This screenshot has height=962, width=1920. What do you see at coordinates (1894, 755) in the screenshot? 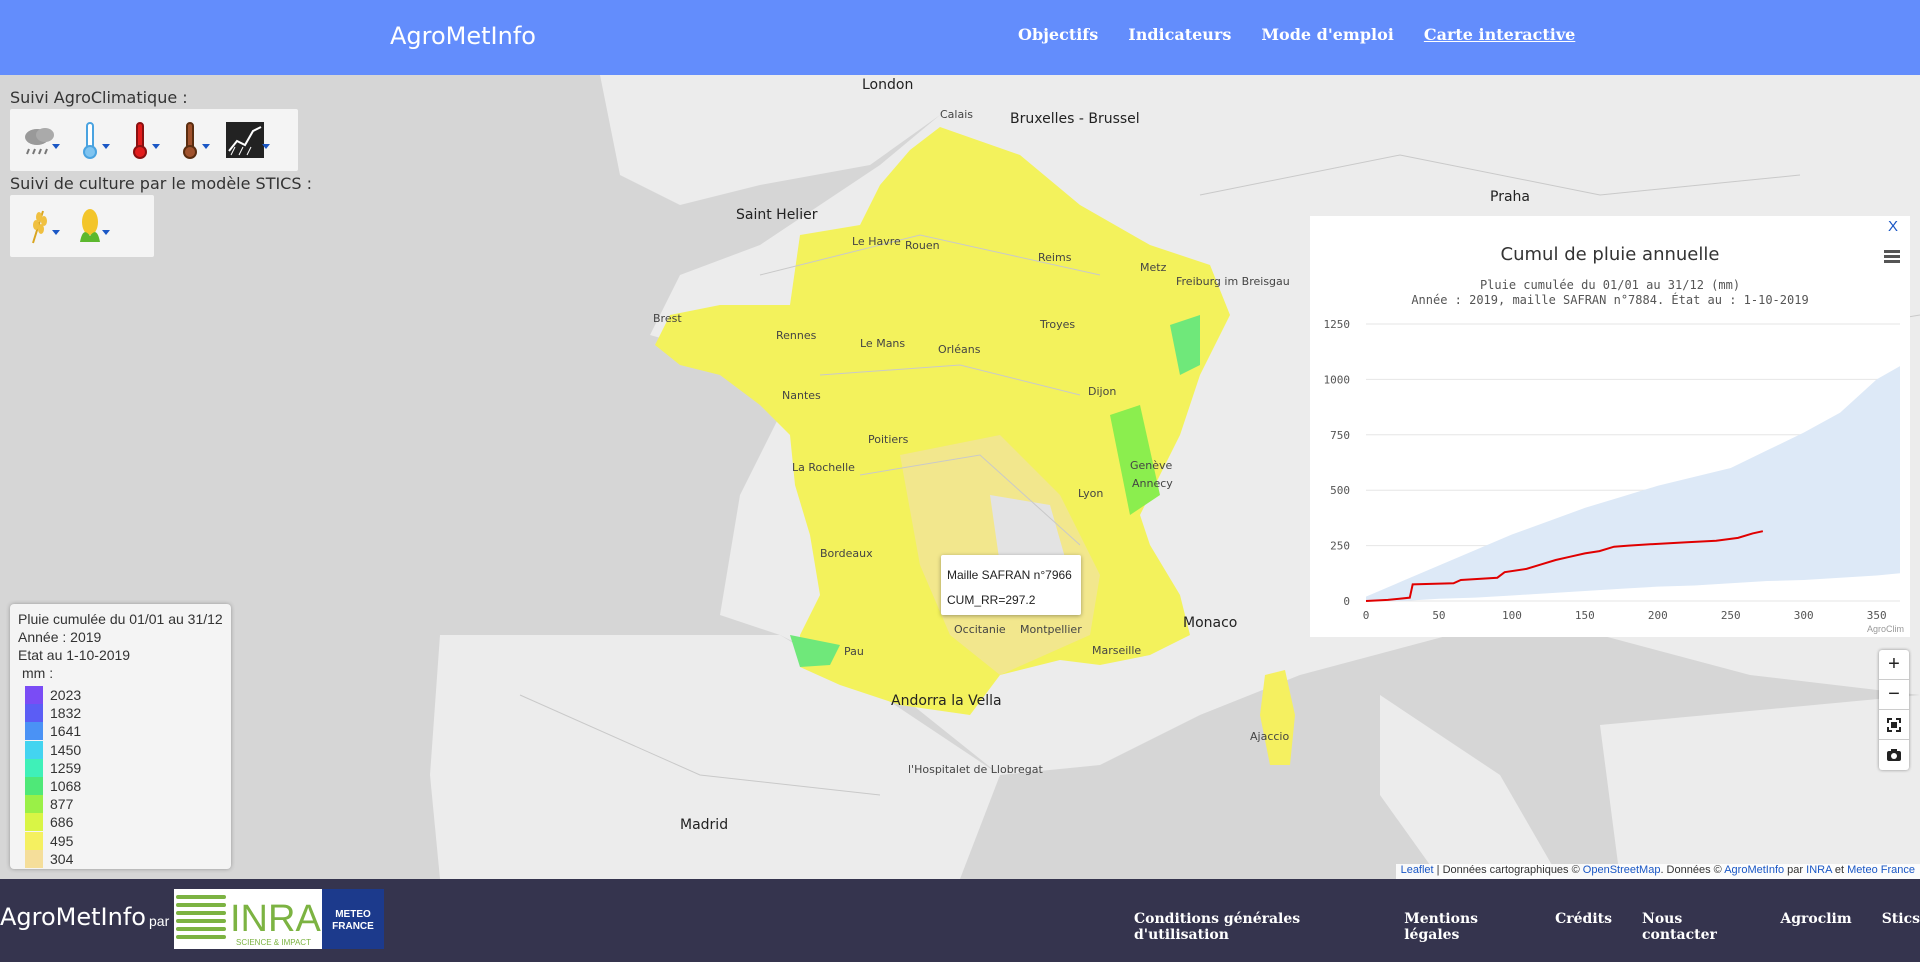
I see `camera-icon` at bounding box center [1894, 755].